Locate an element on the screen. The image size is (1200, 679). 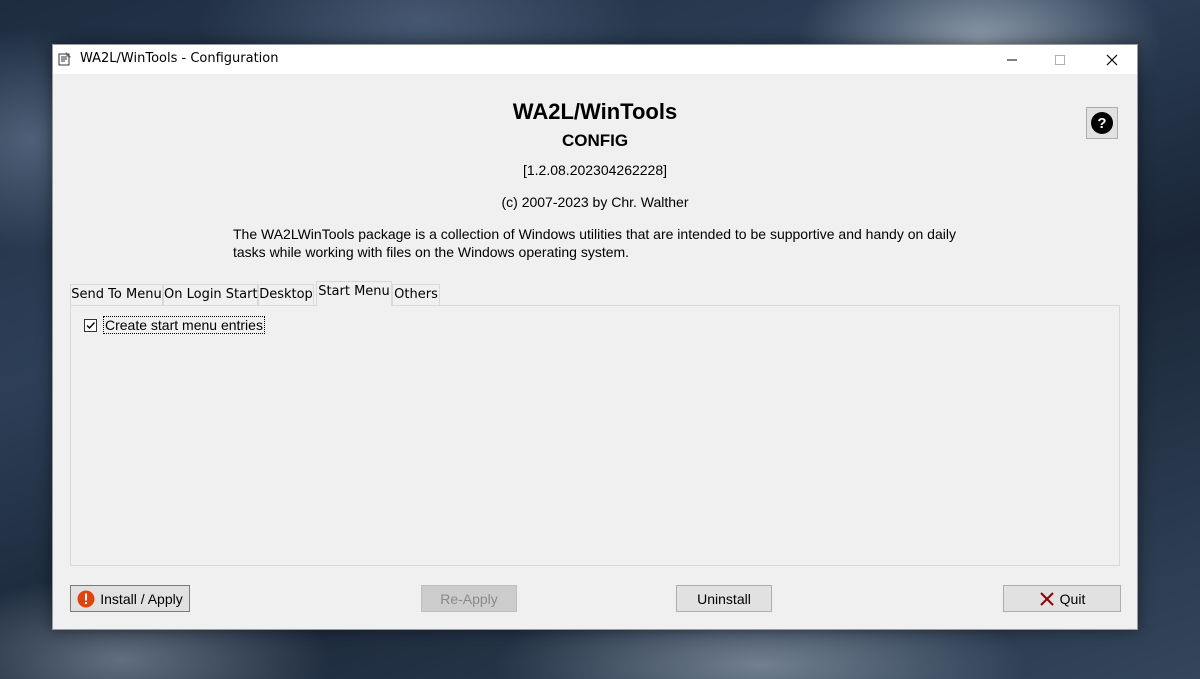
tab-others: Others is located at coordinates (416, 294).